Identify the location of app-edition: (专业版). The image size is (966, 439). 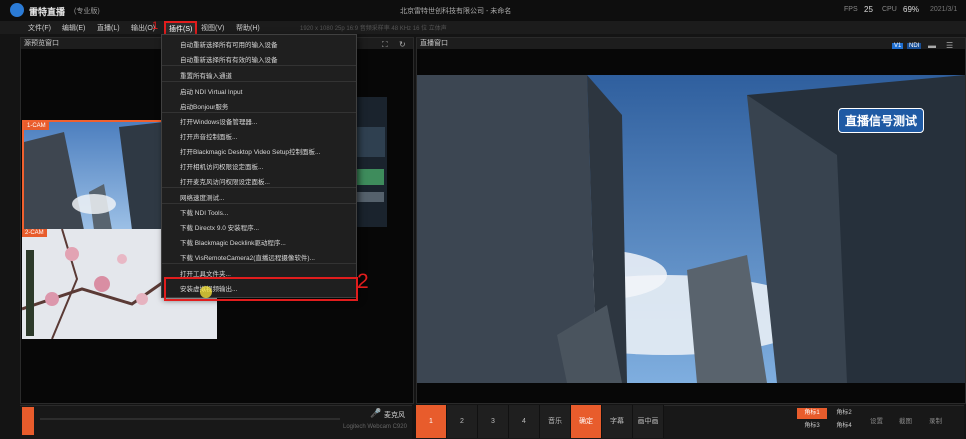
(87, 11).